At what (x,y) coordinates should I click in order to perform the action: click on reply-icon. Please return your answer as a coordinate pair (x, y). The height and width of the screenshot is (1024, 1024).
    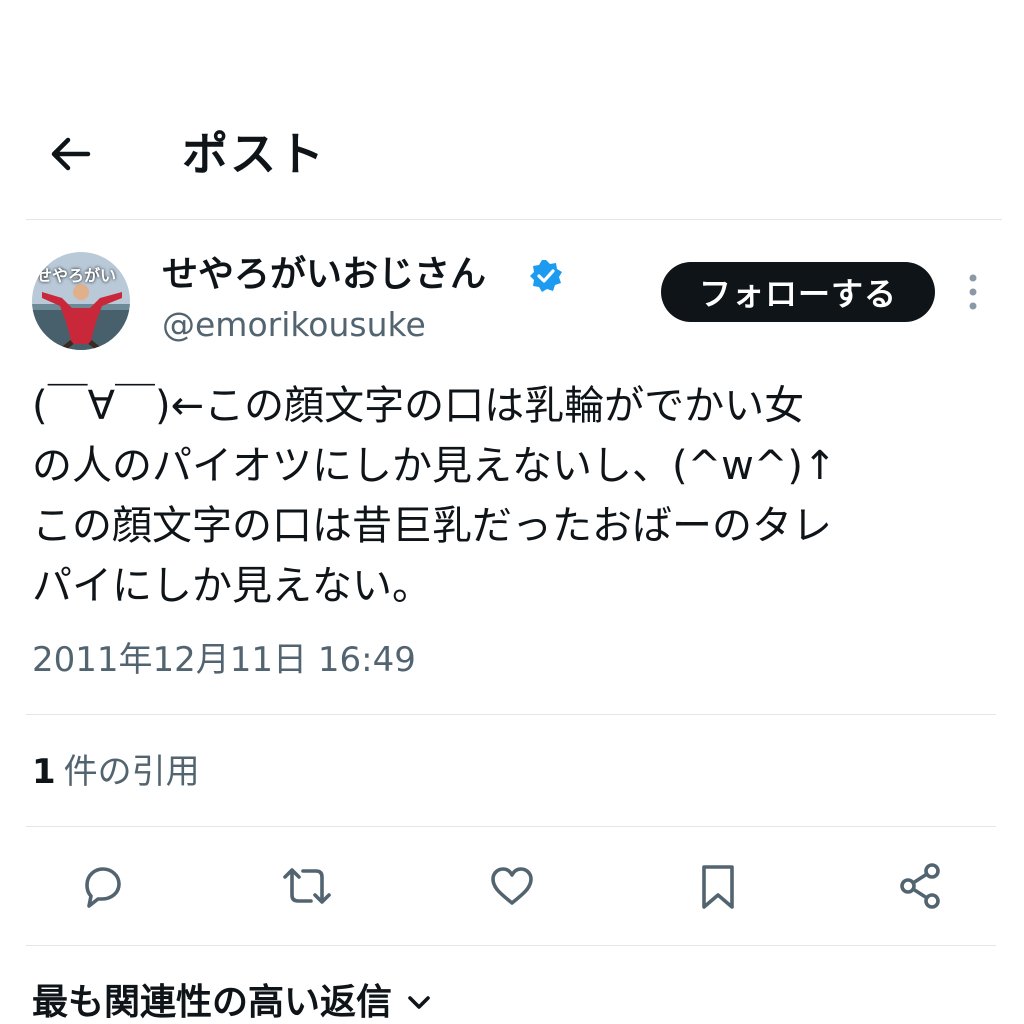
    Looking at the image, I should click on (103, 887).